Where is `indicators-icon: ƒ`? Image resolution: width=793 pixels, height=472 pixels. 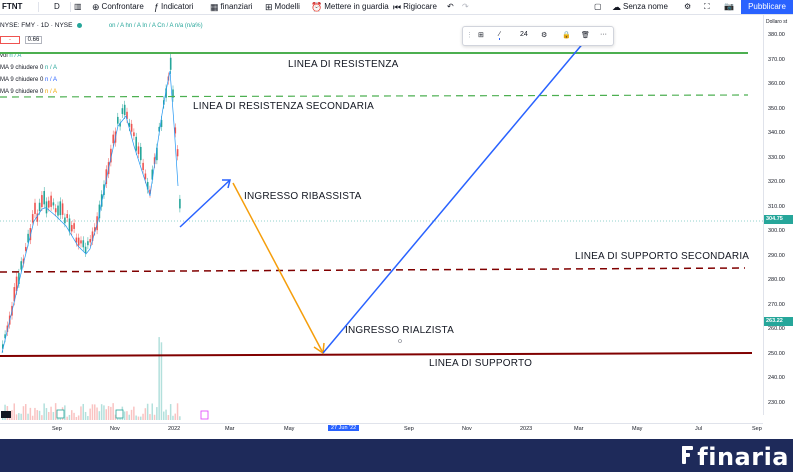
indicators-icon: ƒ is located at coordinates (157, 7).